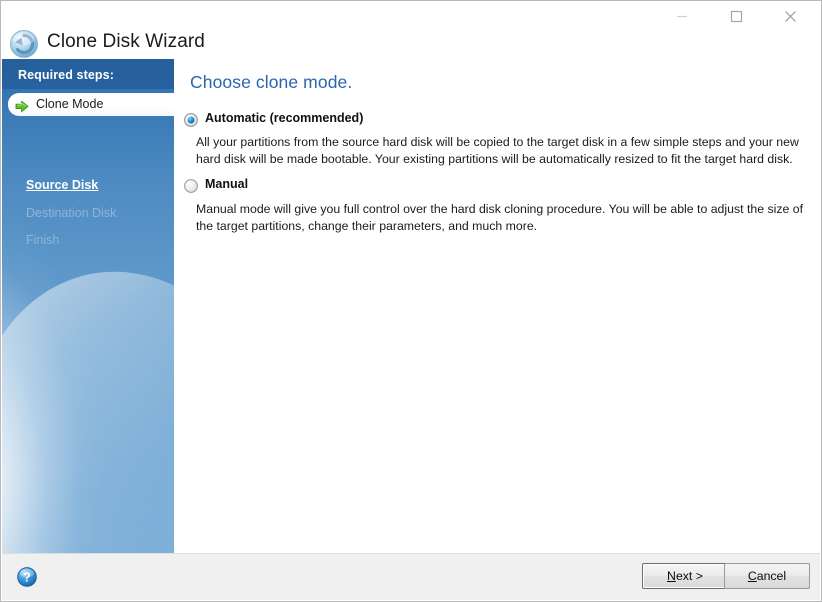  What do you see at coordinates (671, 576) in the screenshot?
I see `next-button-accel: N` at bounding box center [671, 576].